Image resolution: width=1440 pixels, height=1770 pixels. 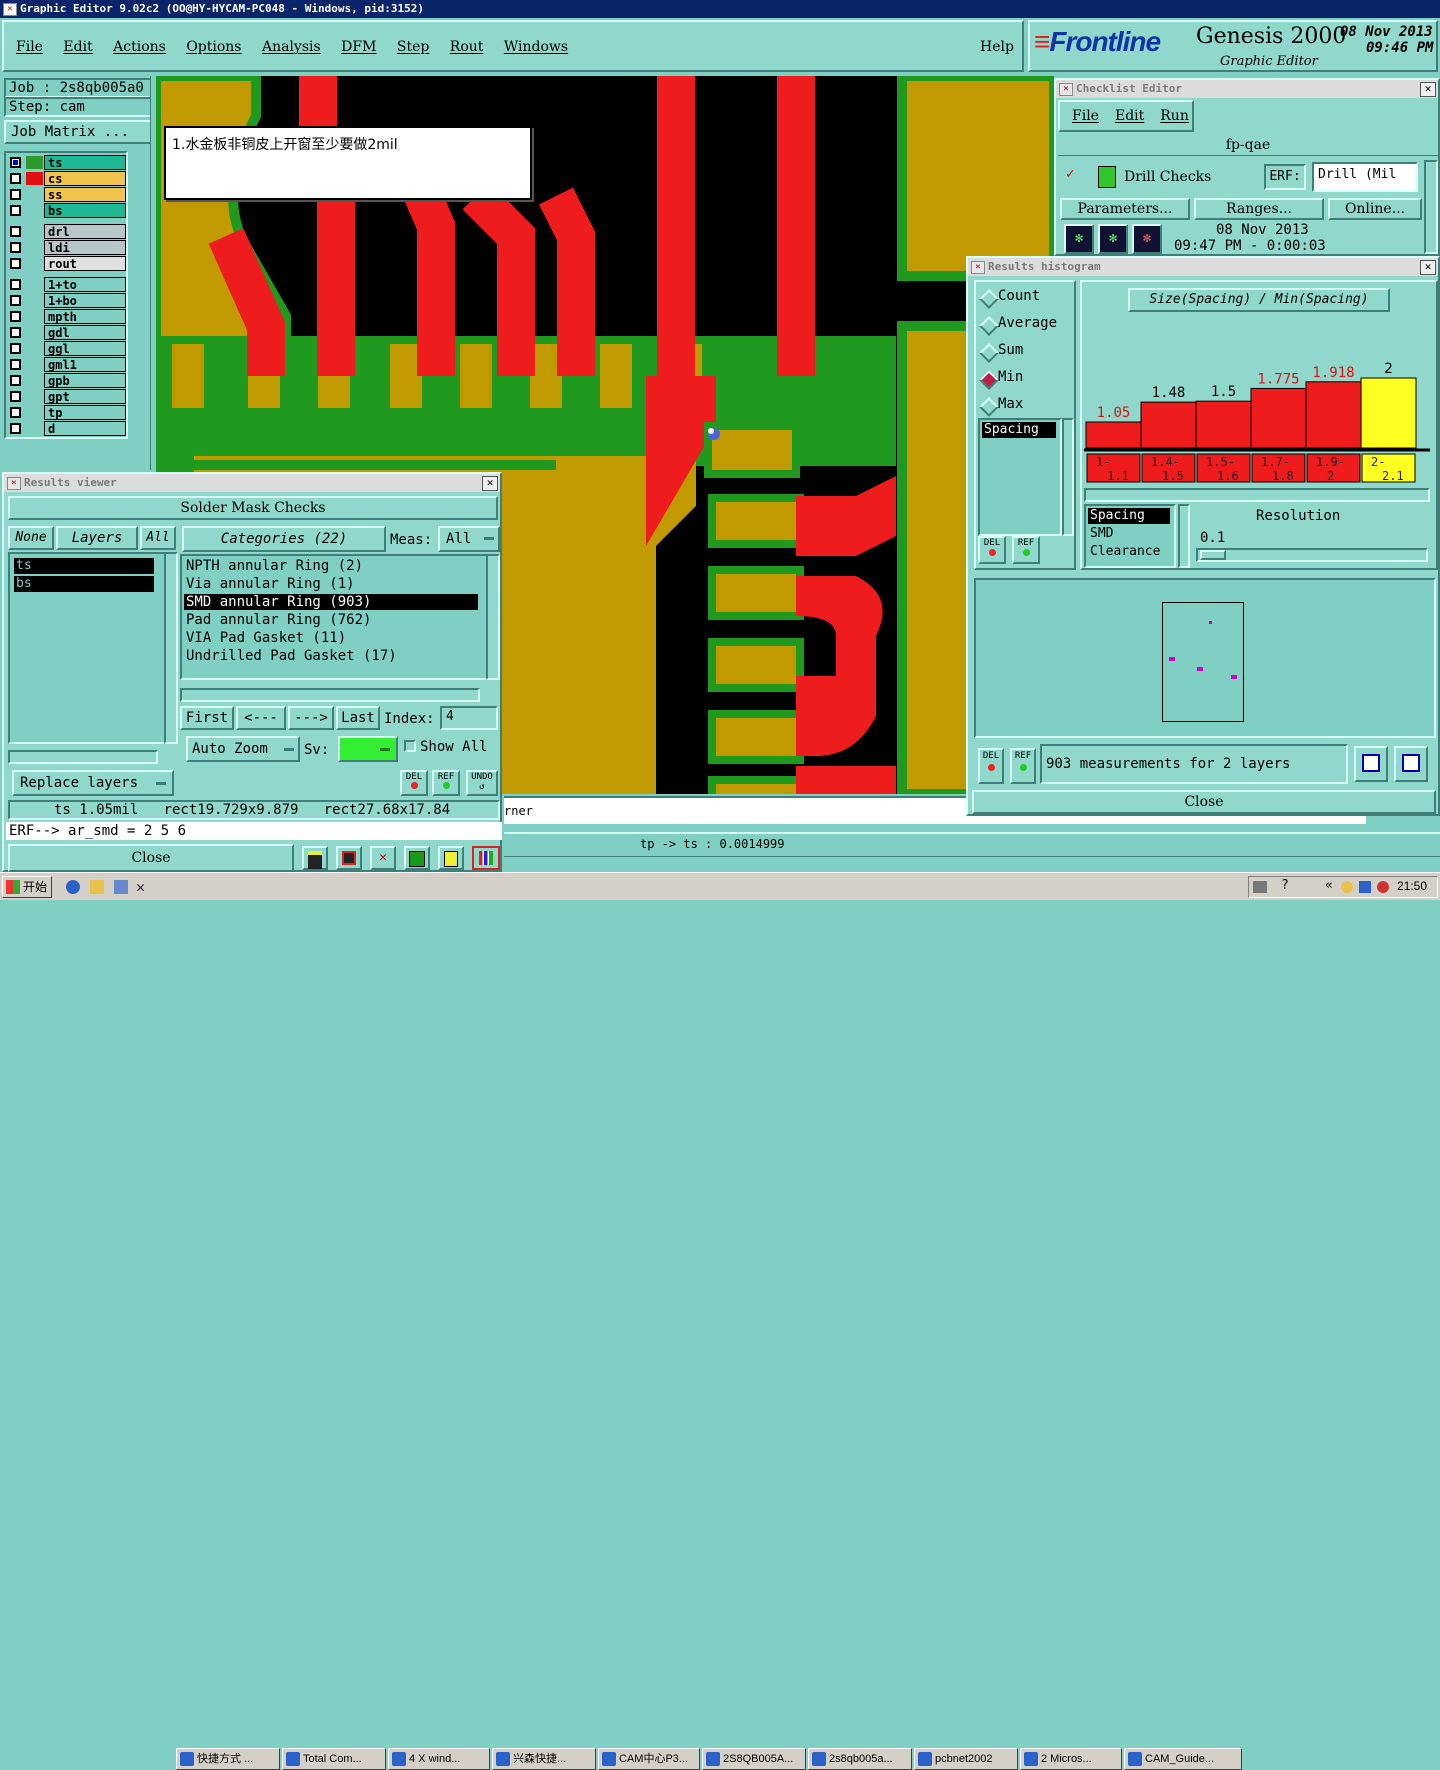 What do you see at coordinates (467, 47) in the screenshot?
I see `menu-rout: Rout` at bounding box center [467, 47].